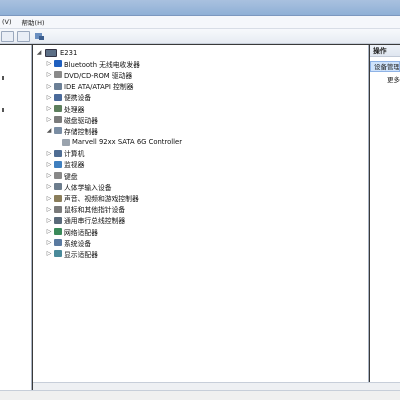  I want to click on tree-item-label: 人体学输入设备, so click(88, 187).